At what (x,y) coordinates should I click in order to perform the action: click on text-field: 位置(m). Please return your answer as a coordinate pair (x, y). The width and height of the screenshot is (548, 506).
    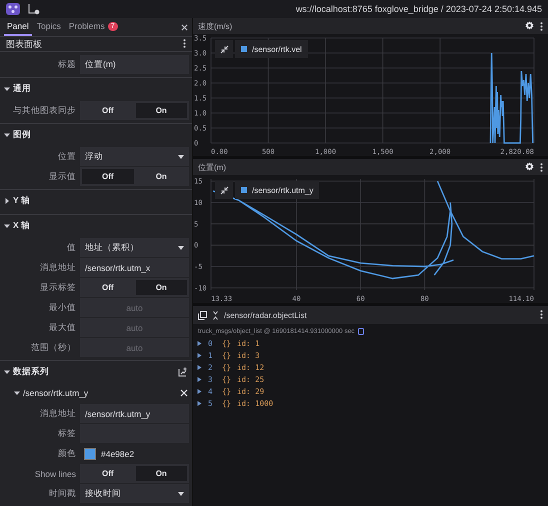
    Looking at the image, I should click on (134, 64).